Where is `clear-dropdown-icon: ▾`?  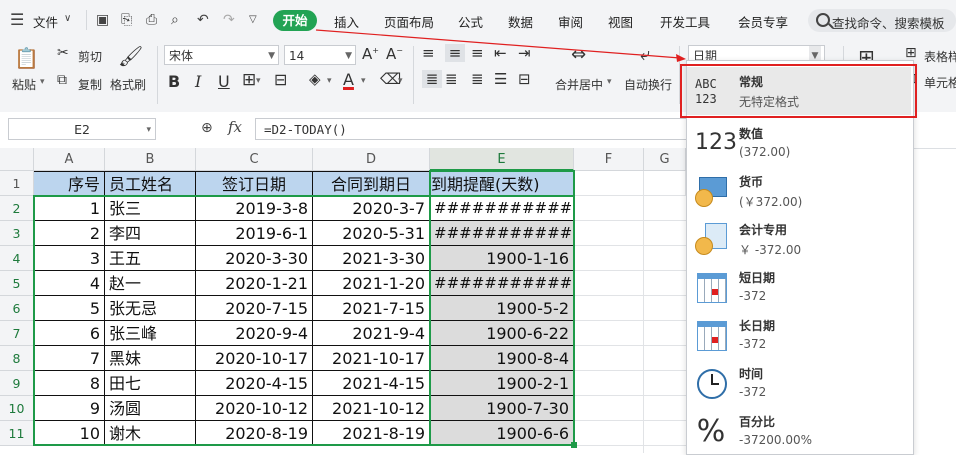
clear-dropdown-icon: ▾ is located at coordinates (400, 81).